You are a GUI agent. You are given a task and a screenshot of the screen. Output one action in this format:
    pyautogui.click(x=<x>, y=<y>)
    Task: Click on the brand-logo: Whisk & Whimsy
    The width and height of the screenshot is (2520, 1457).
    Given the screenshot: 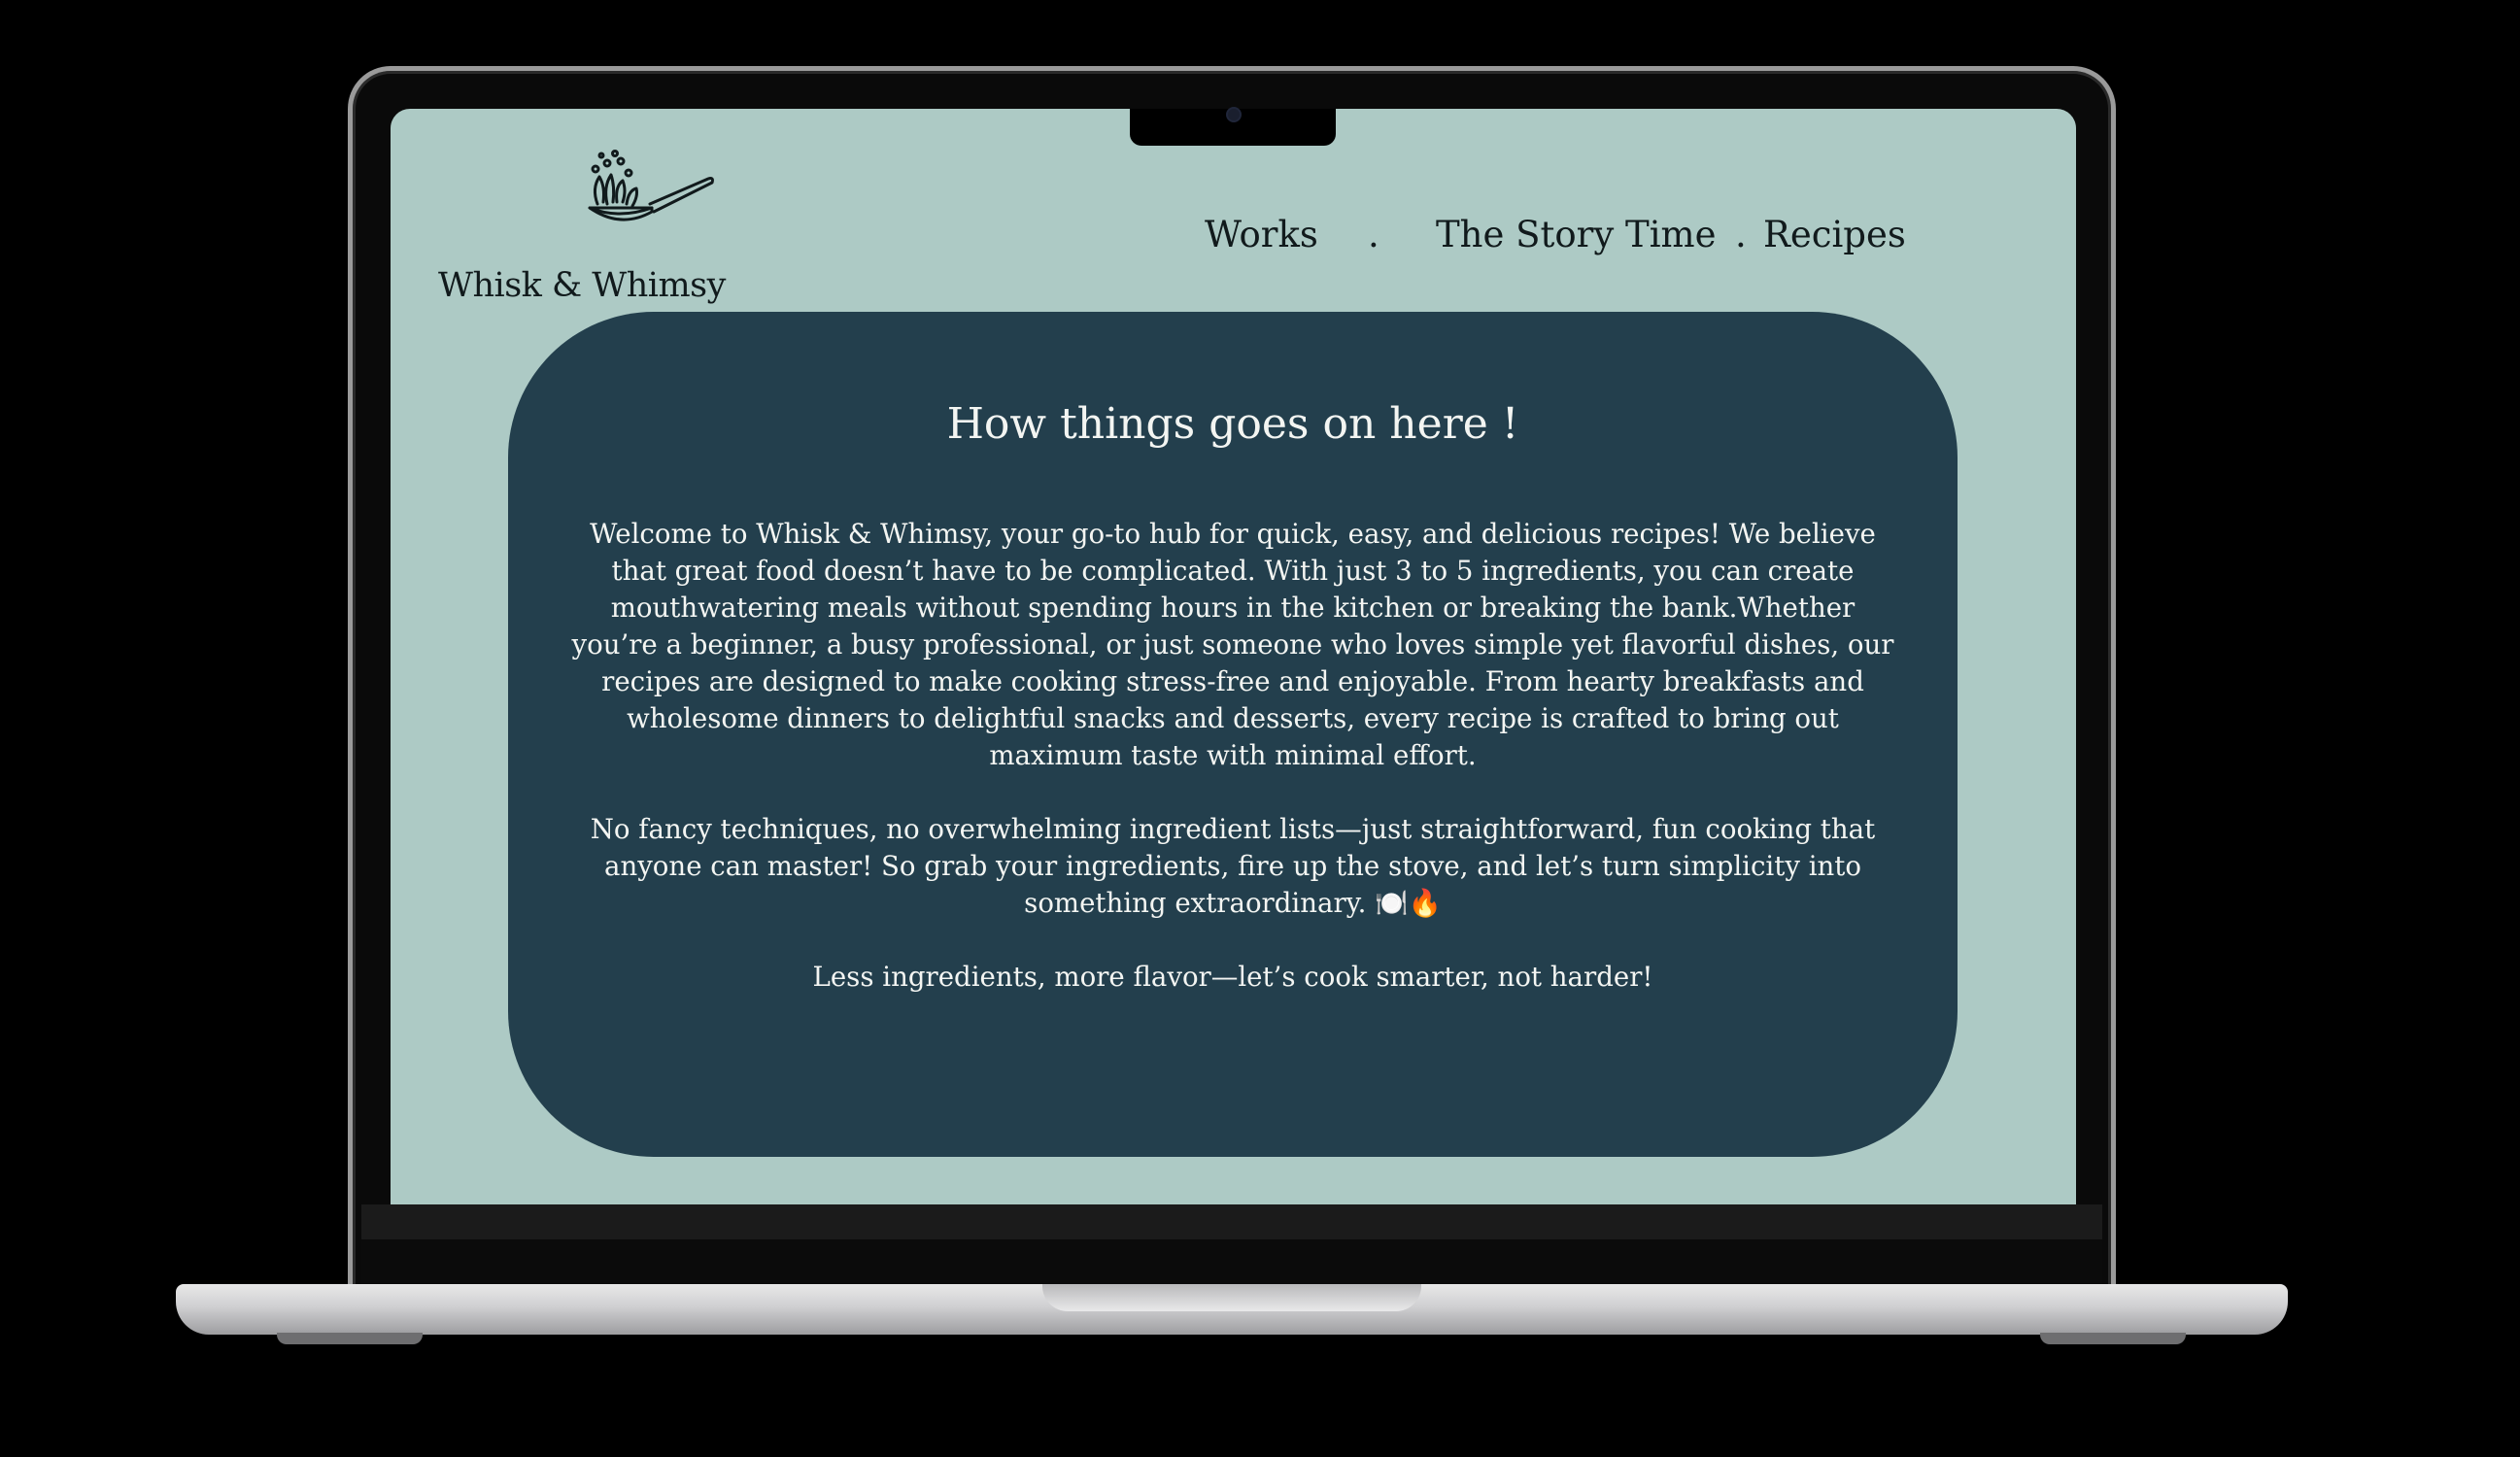 What is the action you would take?
    pyautogui.click(x=593, y=226)
    